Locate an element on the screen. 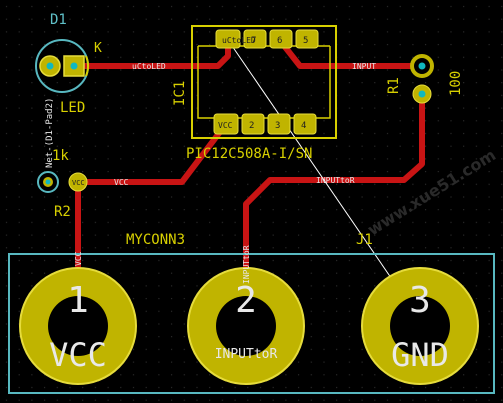  j1-pad-1-number: 1 is located at coordinates (78, 300).